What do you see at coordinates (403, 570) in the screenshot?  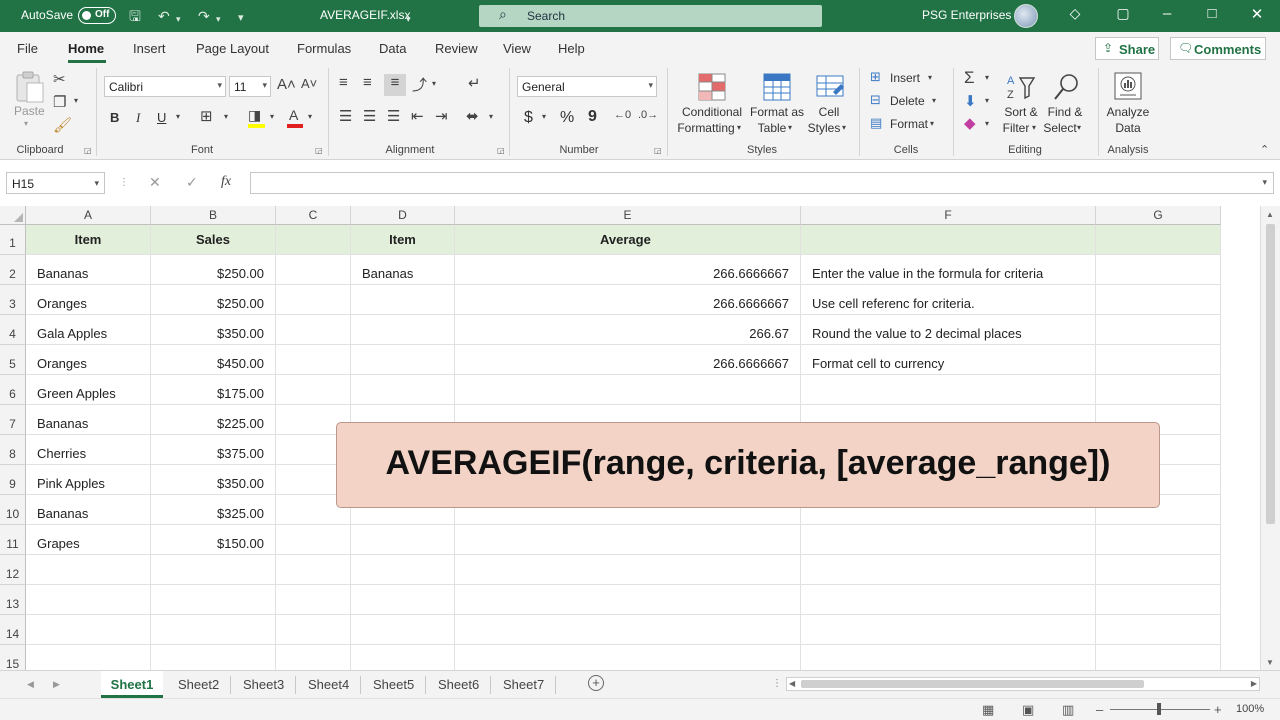 I see `cell-d12` at bounding box center [403, 570].